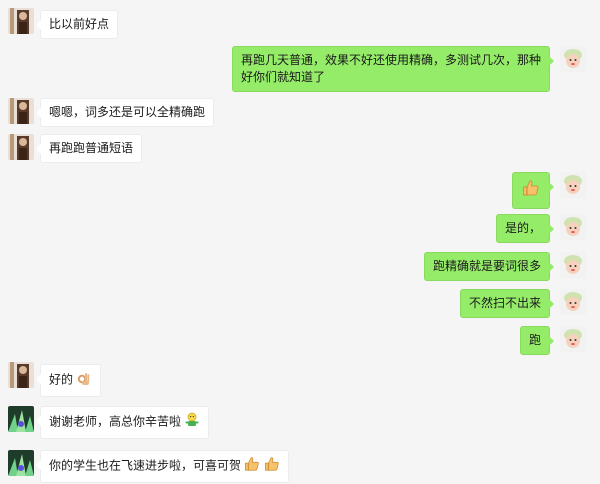 The height and width of the screenshot is (484, 600). Describe the element at coordinates (522, 228) in the screenshot. I see `message-text: 是的，` at that location.